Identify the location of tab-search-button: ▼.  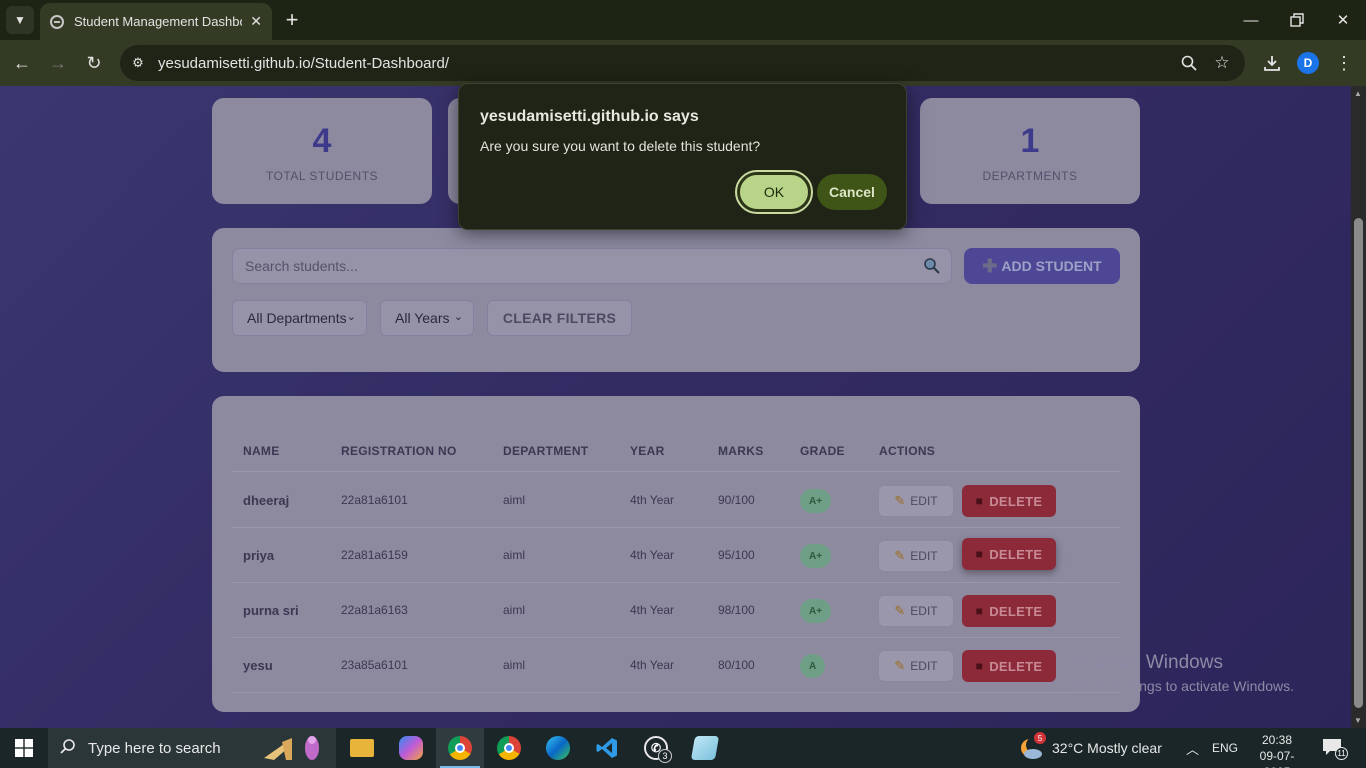
(20, 20).